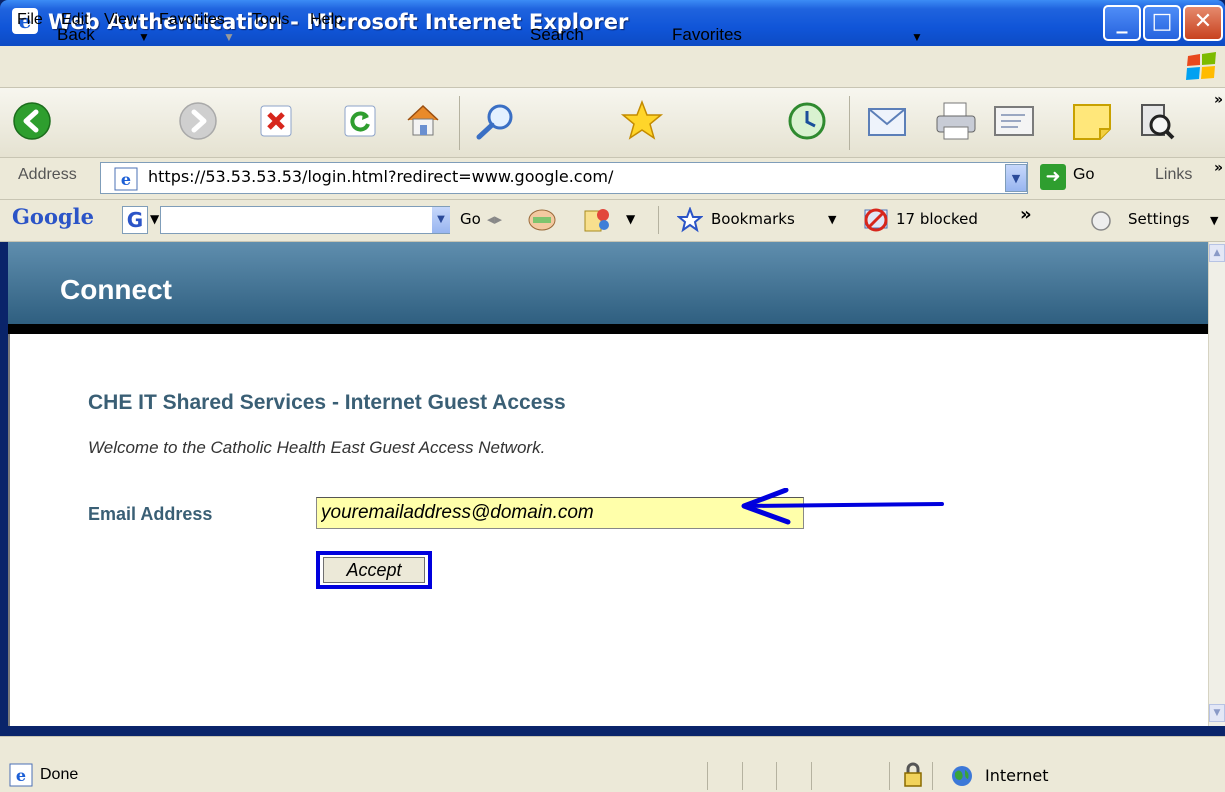  What do you see at coordinates (154, 219) in the screenshot?
I see `google-menu-dropdown-icon: ▼` at bounding box center [154, 219].